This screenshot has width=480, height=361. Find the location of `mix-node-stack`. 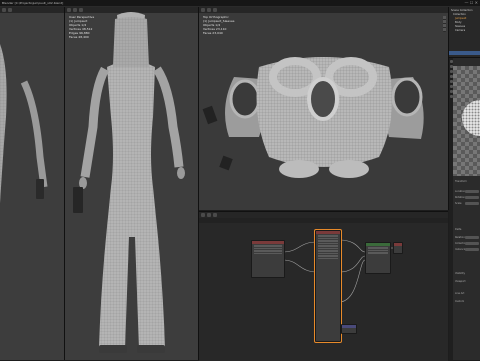

mix-node-stack is located at coordinates (328, 286).